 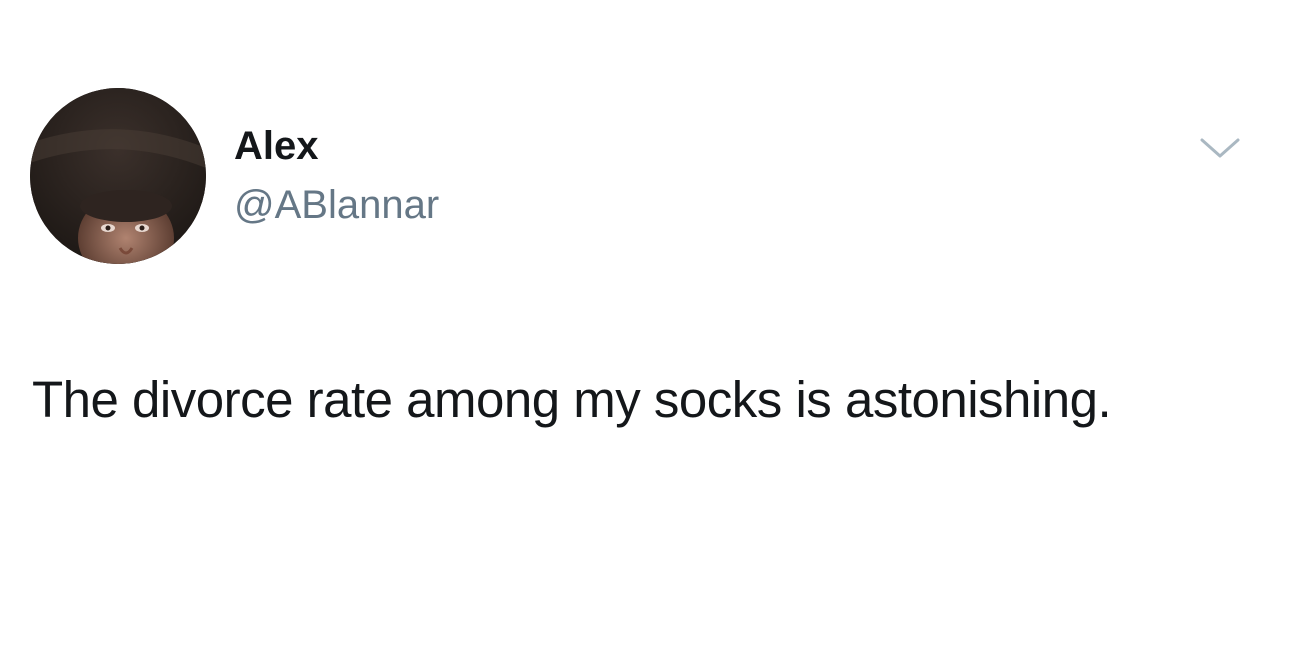 I want to click on author-handle: @ABlannar, so click(x=336, y=205).